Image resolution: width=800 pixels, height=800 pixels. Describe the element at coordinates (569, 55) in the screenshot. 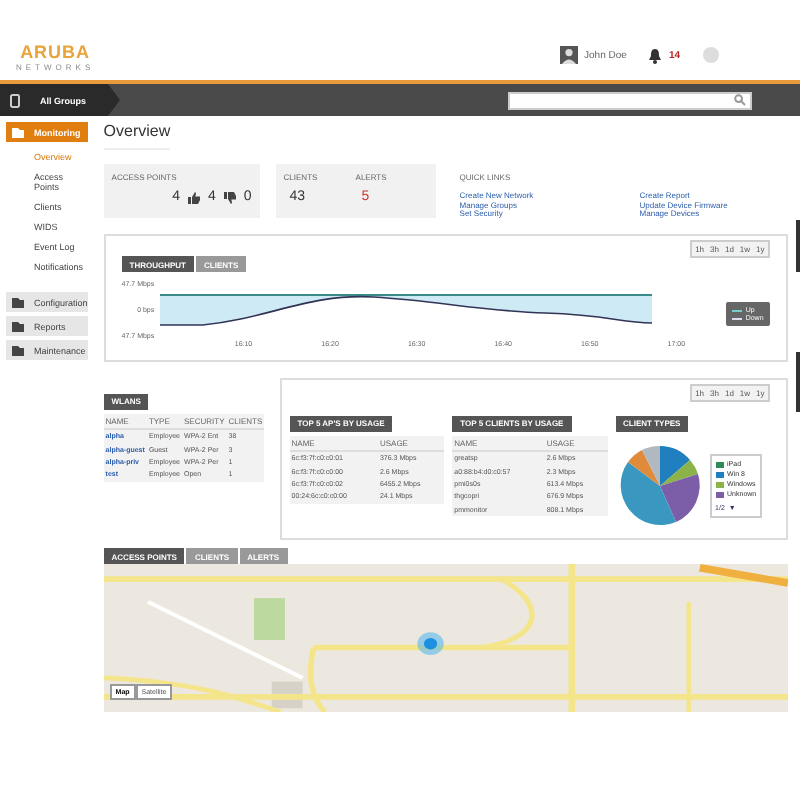

I see `user-avatar-icon` at that location.